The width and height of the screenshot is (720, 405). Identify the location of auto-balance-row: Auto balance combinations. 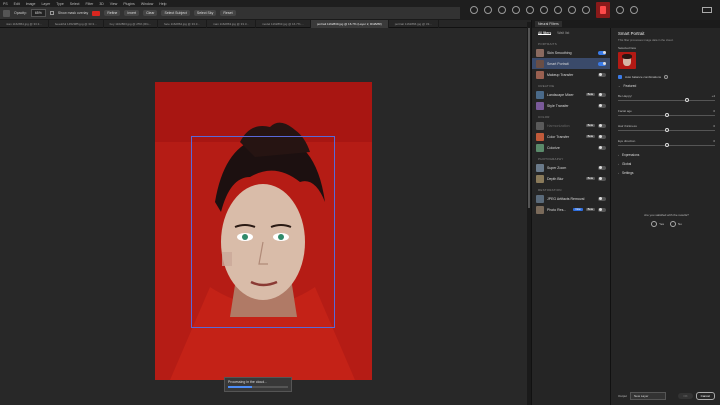
(666, 77).